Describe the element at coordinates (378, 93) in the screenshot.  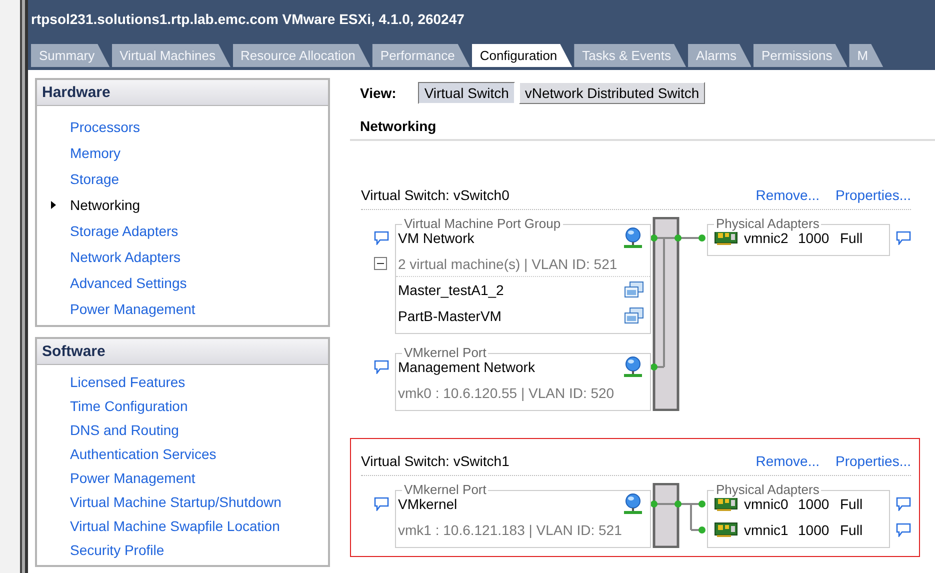
I see `view-label: View:` at that location.